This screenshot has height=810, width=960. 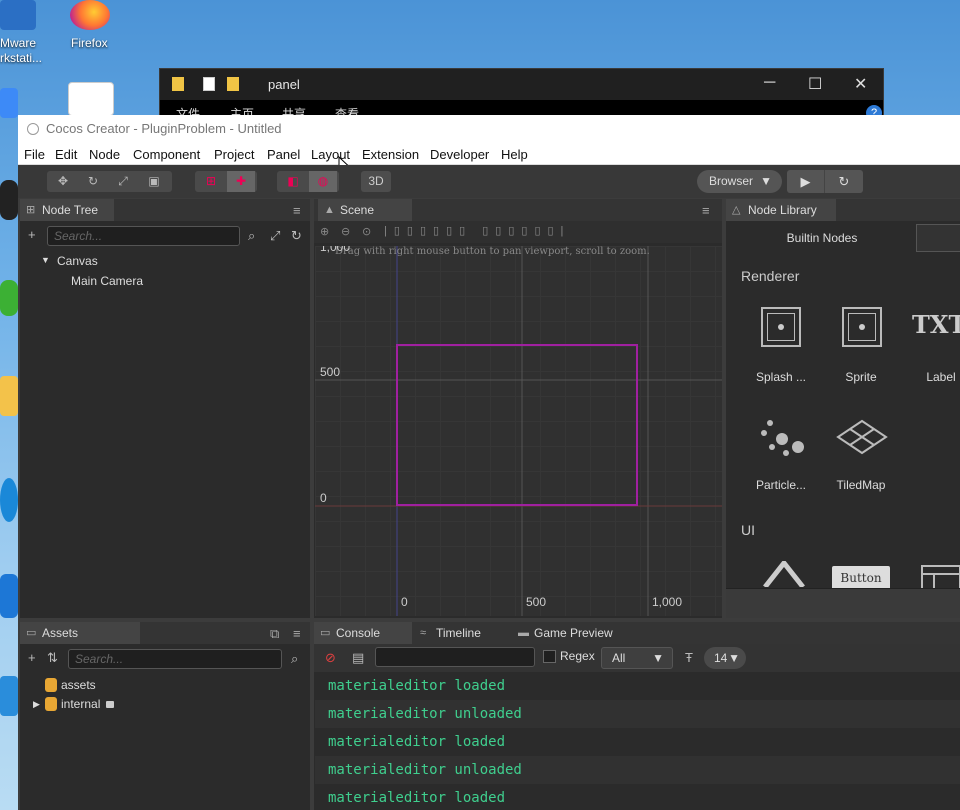 I want to click on menu-edit: Edit, so click(x=66, y=154).